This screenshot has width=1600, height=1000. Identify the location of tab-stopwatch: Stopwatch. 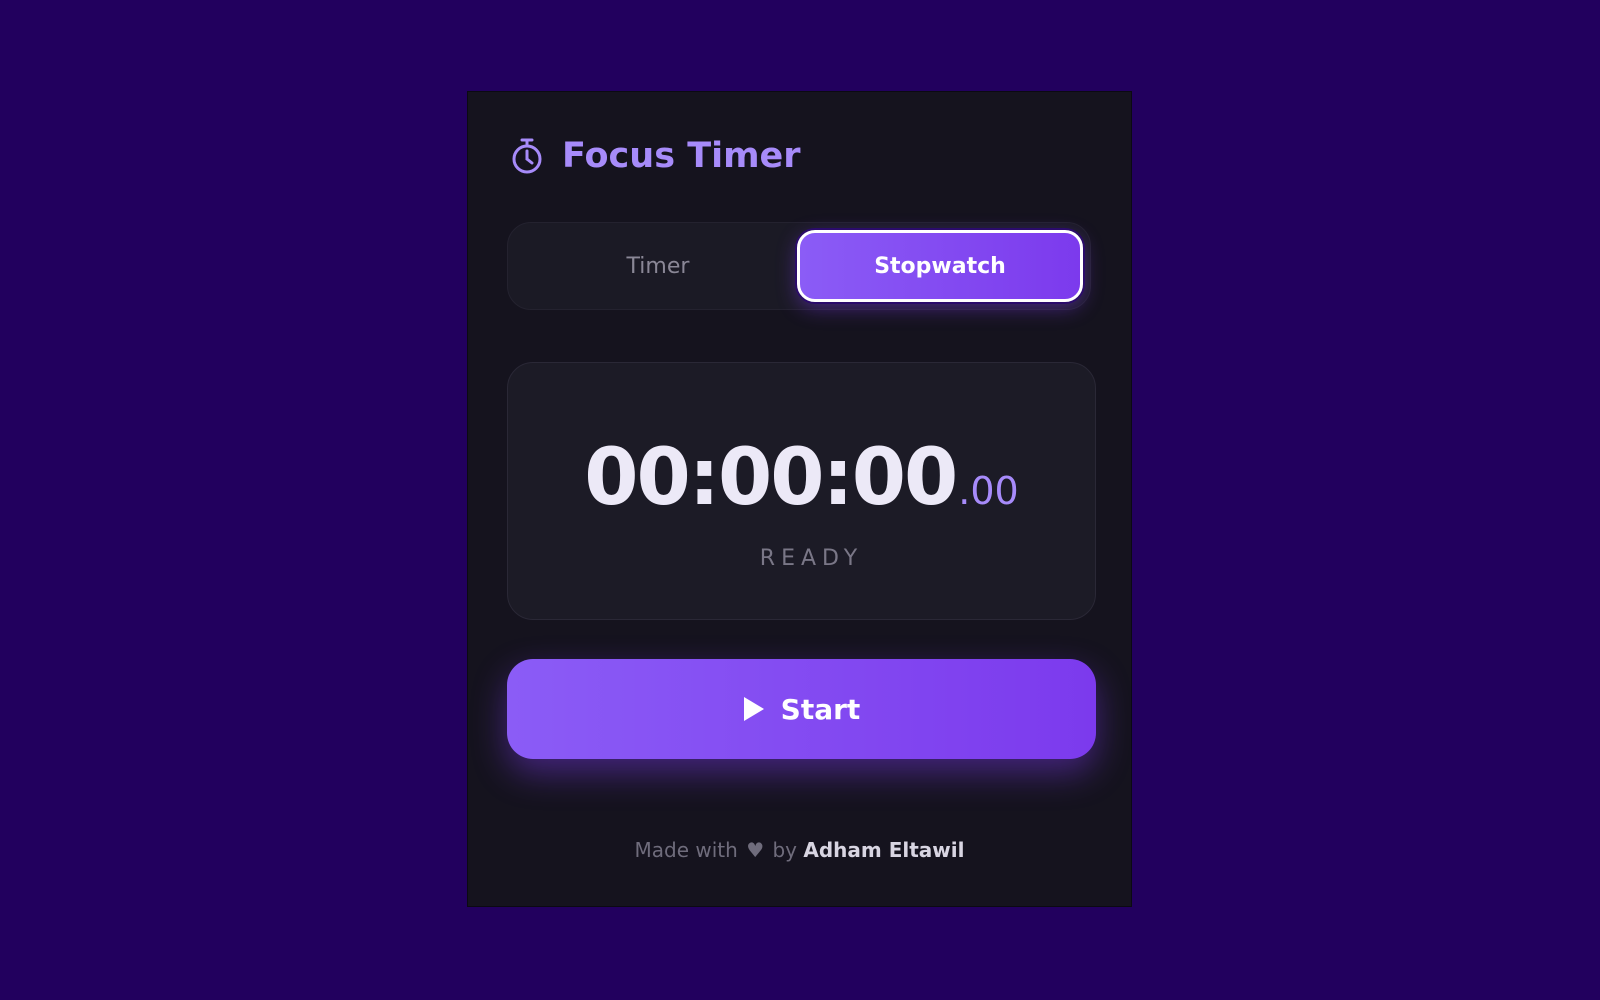
(940, 266).